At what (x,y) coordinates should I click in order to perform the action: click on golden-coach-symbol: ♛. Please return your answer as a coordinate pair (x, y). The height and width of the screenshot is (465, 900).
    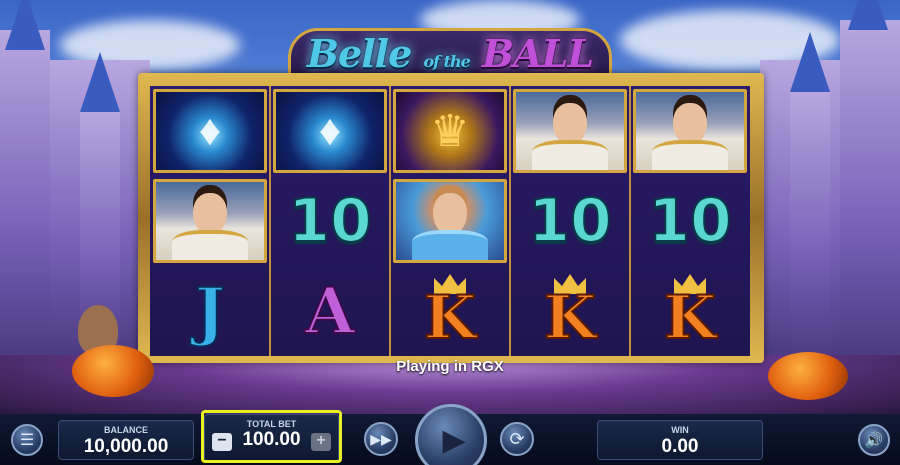
    Looking at the image, I should click on (450, 131).